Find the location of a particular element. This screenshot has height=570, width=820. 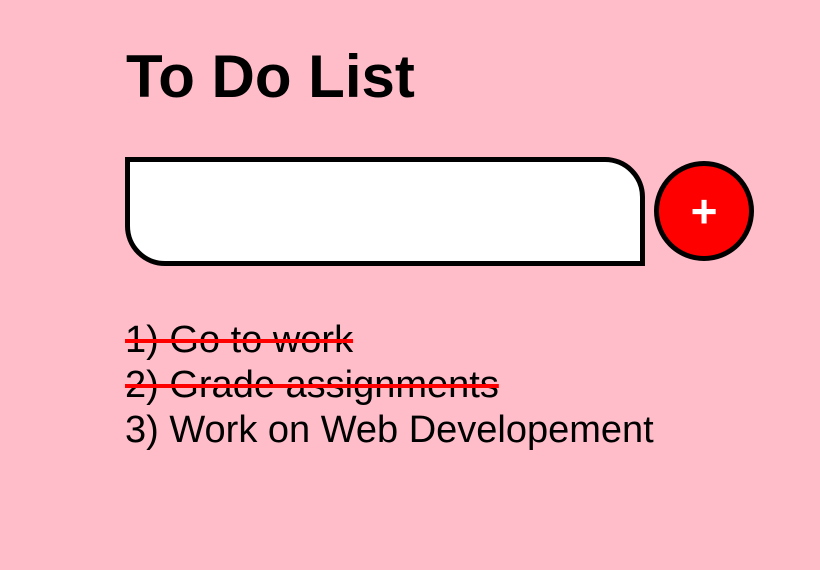

task-item: 1) Go to work is located at coordinates (389, 340).